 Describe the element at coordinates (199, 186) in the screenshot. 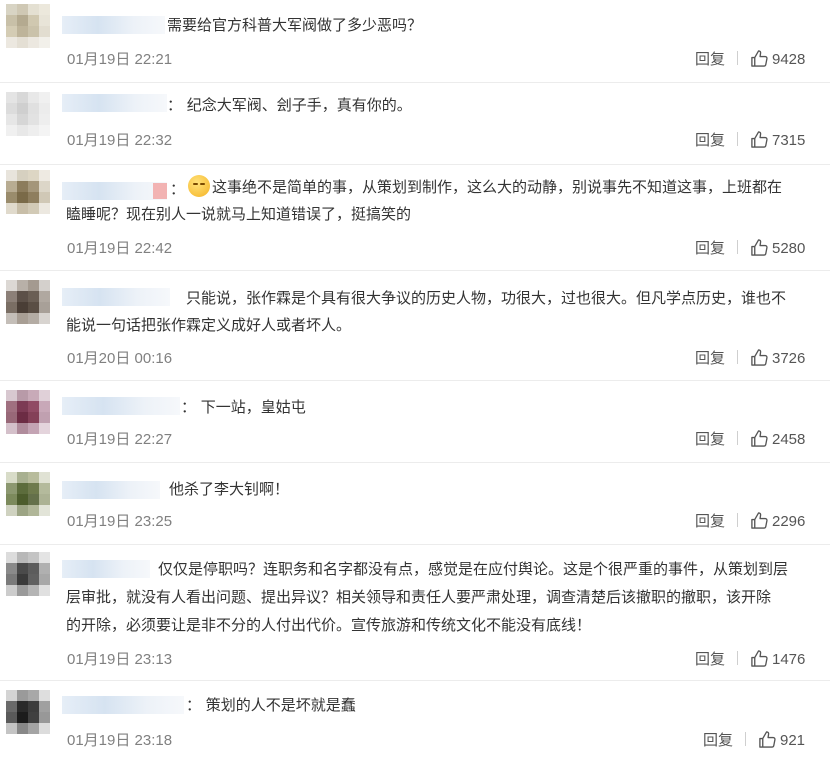

I see `emoji-icon` at that location.